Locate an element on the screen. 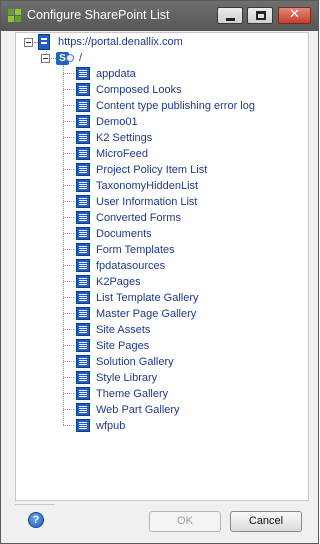  window-title: Configure SharePoint List is located at coordinates (98, 15).